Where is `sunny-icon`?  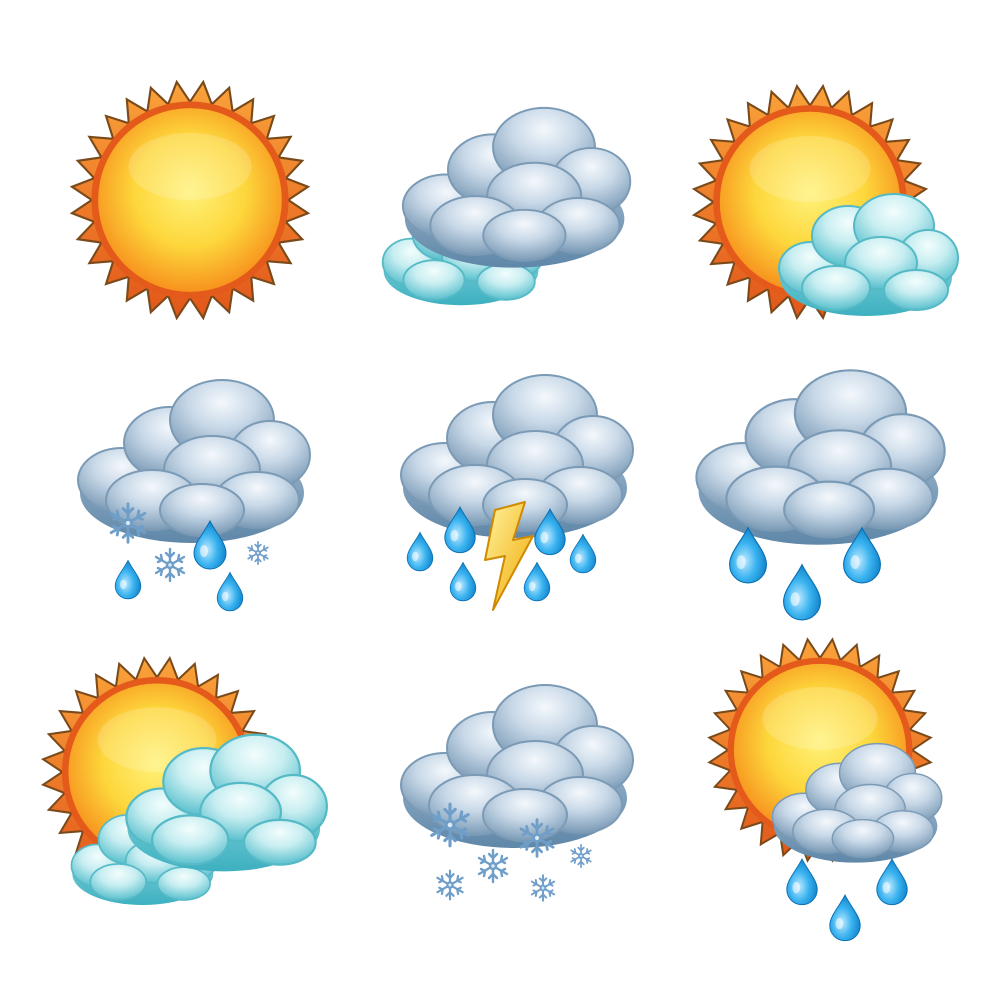 sunny-icon is located at coordinates (190, 200).